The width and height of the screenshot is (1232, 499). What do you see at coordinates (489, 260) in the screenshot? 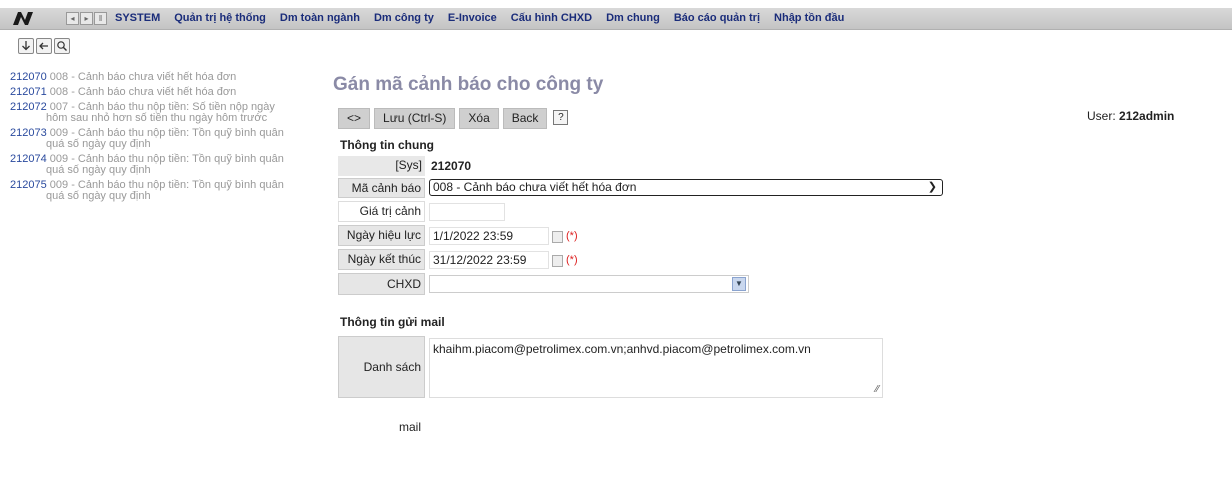
I see `ngay-ket-thuc-input: 31/12/2022 23:59` at bounding box center [489, 260].